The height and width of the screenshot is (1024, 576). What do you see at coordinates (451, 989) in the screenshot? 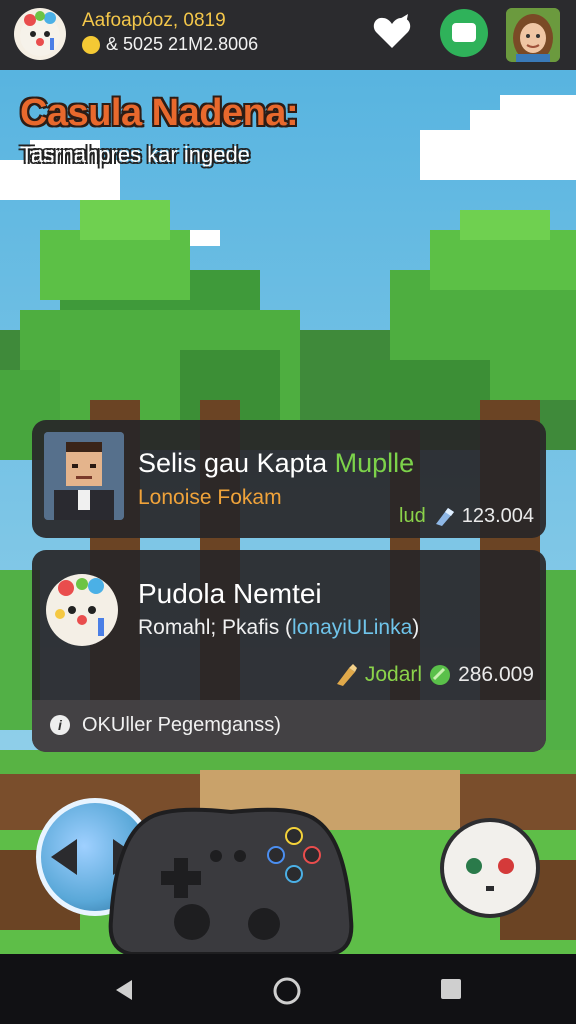
I see `recents-icon` at bounding box center [451, 989].